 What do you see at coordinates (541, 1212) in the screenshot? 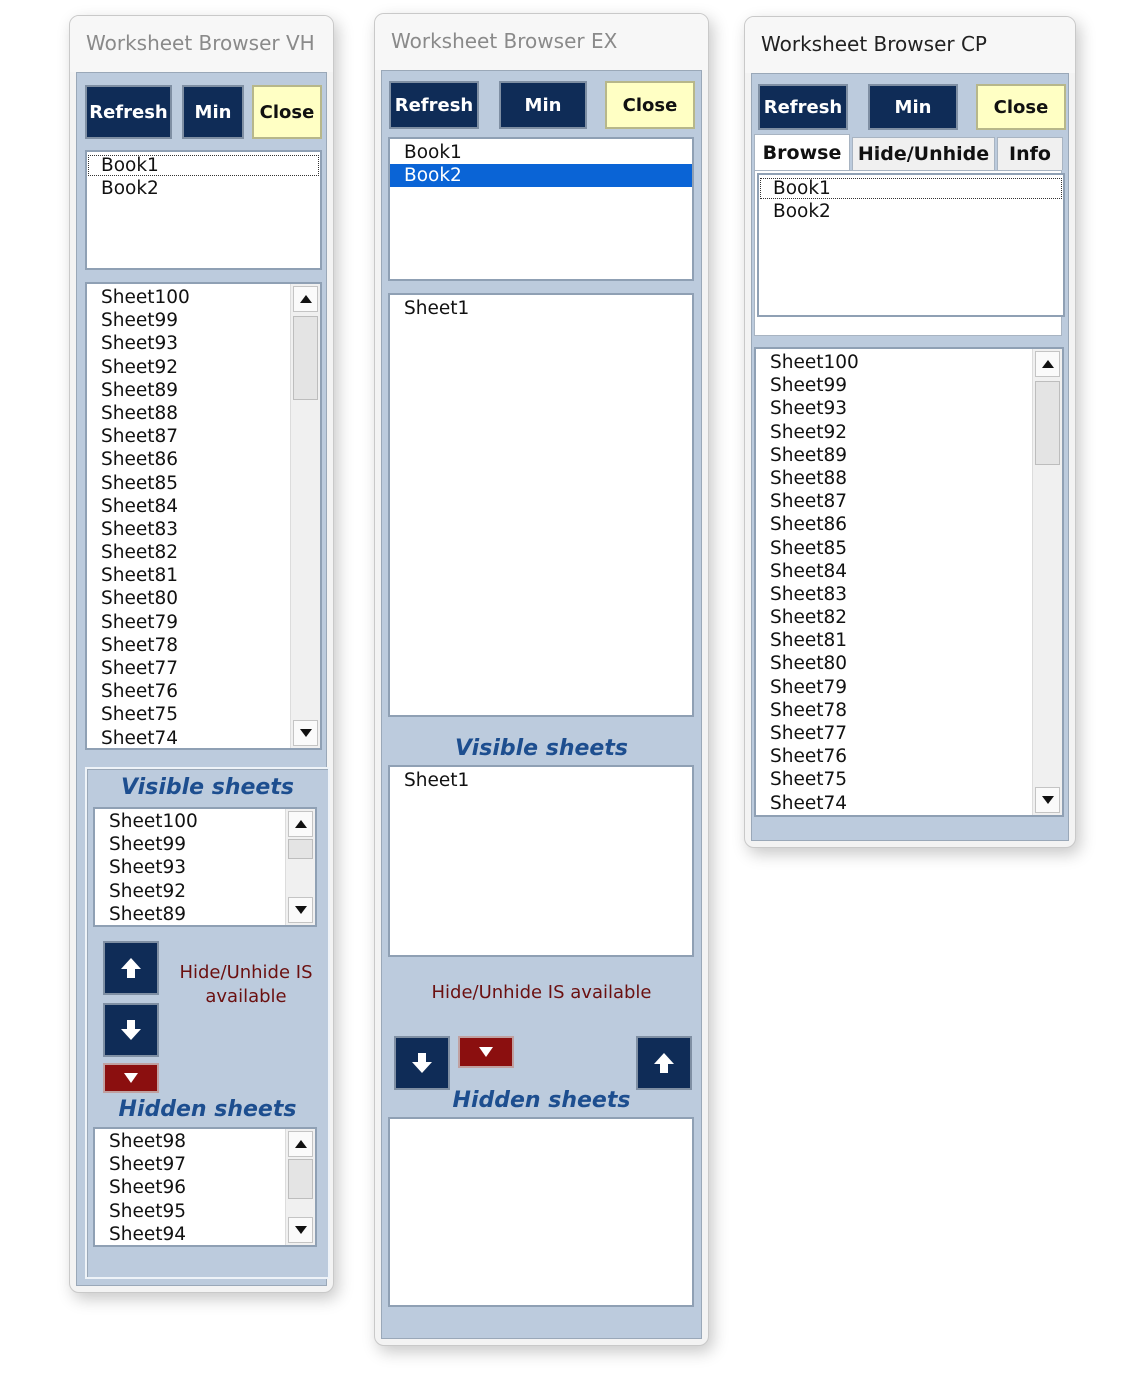
I see `hidden-sheets-list` at bounding box center [541, 1212].